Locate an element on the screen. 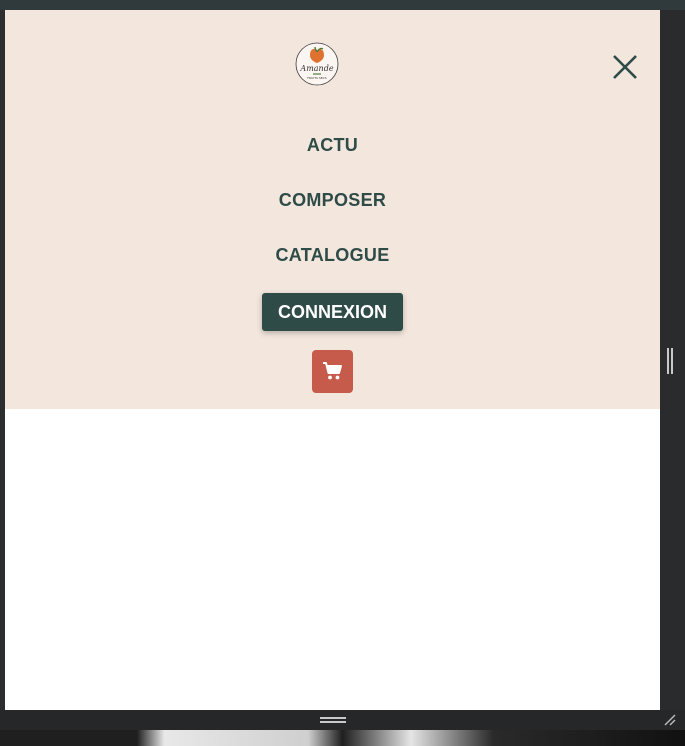  background-image-strip is located at coordinates (342, 738).